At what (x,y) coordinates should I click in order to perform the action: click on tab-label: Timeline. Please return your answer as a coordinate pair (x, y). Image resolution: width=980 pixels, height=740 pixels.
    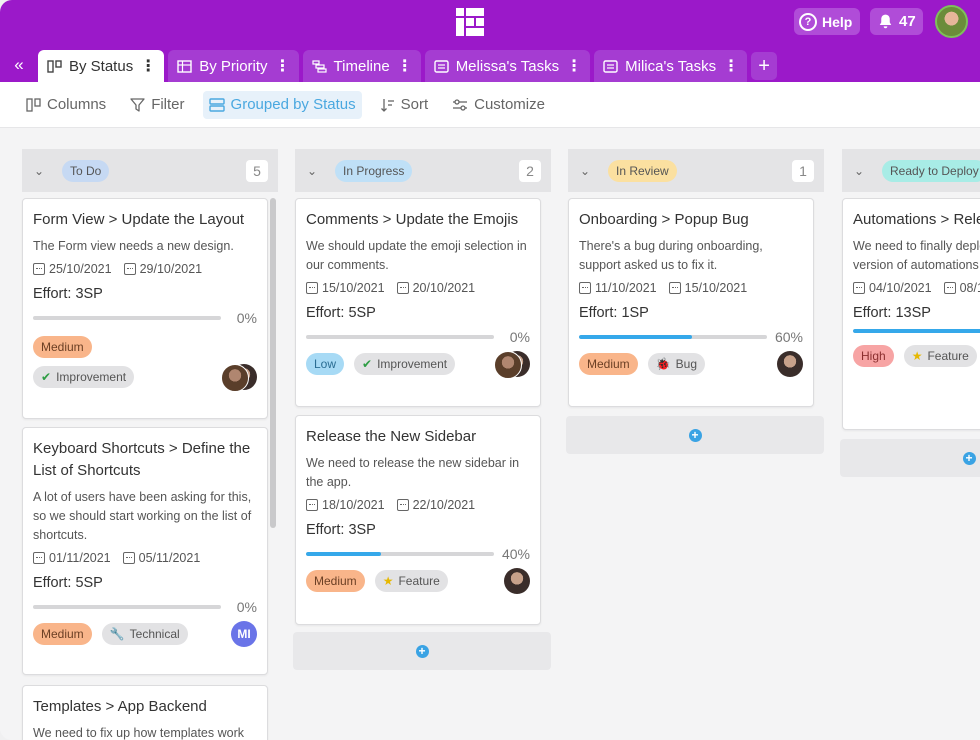
    Looking at the image, I should click on (361, 66).